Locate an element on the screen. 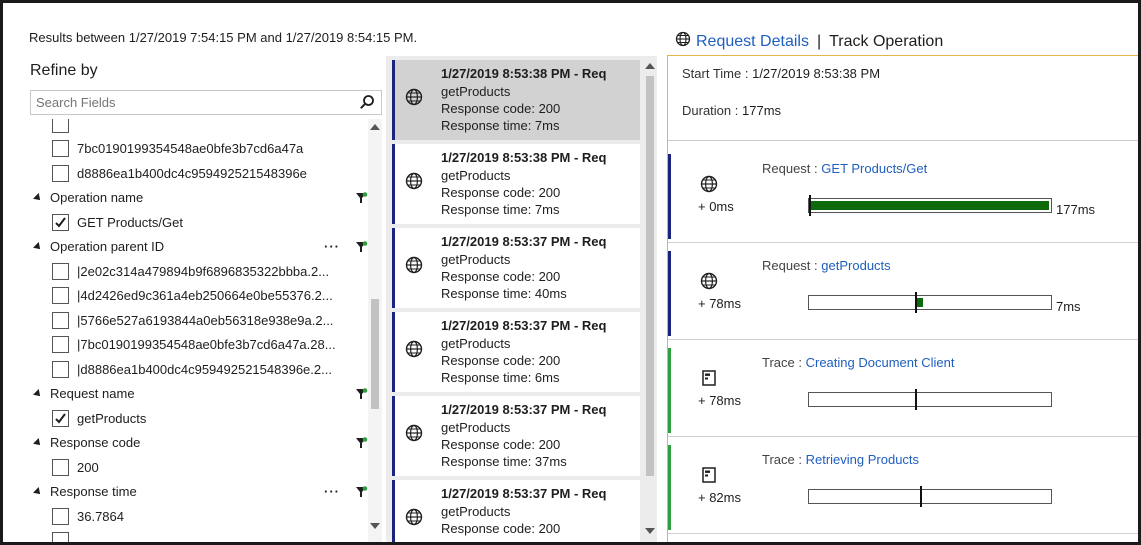 The image size is (1141, 545). facet-value: 36.7864 is located at coordinates (88, 516).